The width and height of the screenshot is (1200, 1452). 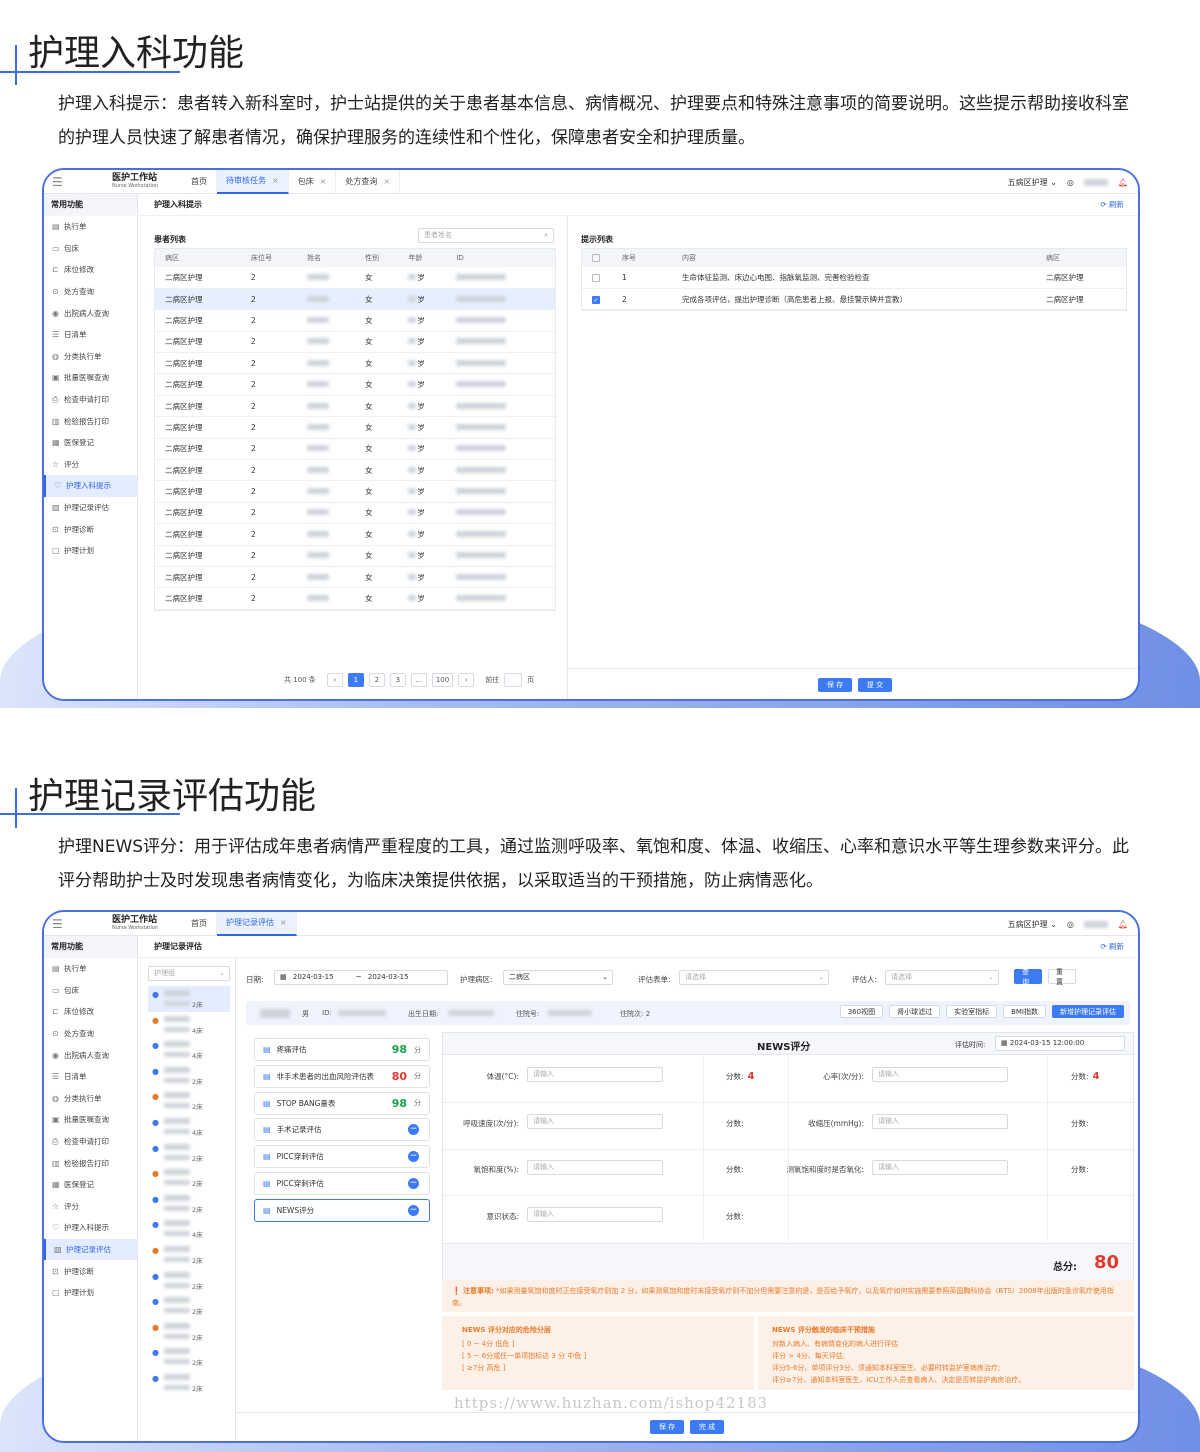 I want to click on sidebar-item-5: ☰ 日清单, so click(x=90, y=1077).